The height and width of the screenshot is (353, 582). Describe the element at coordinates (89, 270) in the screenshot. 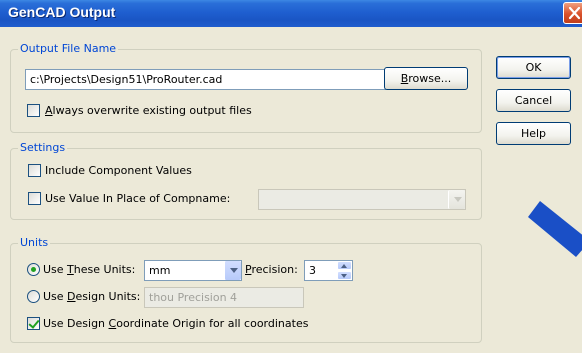

I see `use-these-units-label: Use These Units:` at that location.